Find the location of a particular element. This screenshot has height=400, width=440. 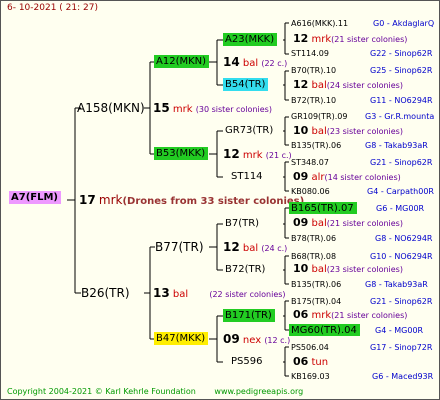

g3-b72-num: 10 is located at coordinates (301, 268).